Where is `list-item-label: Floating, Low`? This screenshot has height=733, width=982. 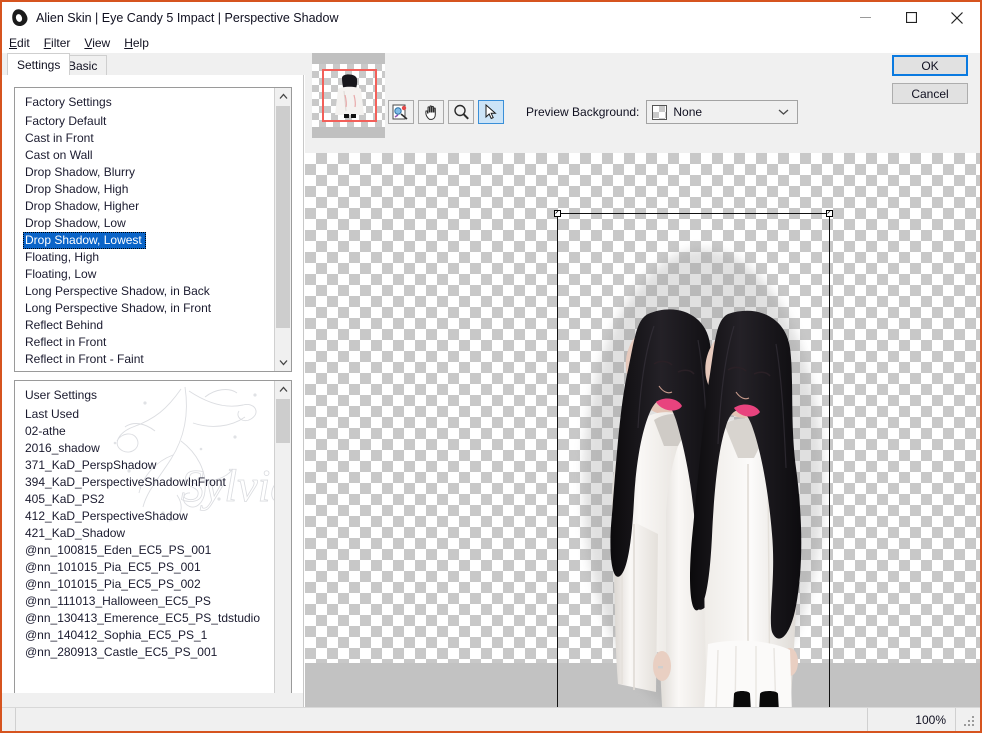 list-item-label: Floating, Low is located at coordinates (145, 274).